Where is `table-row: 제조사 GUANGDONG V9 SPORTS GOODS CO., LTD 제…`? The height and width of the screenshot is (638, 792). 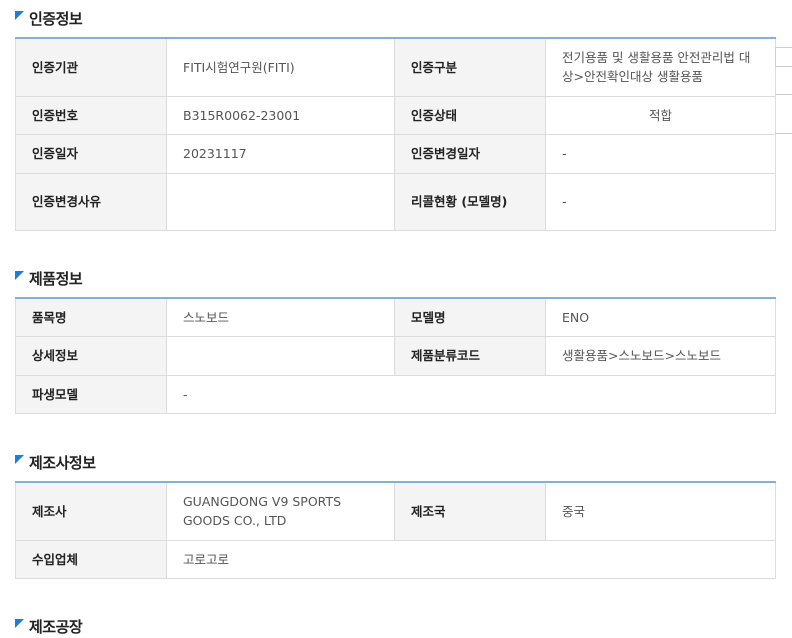
table-row: 제조사 GUANGDONG V9 SPORTS GOODS CO., LTD 제… is located at coordinates (395, 511).